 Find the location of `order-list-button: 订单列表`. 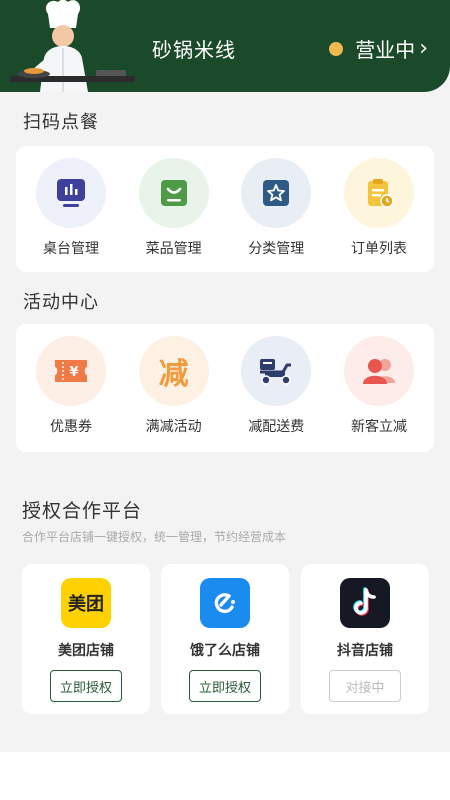

order-list-button: 订单列表 is located at coordinates (379, 208).